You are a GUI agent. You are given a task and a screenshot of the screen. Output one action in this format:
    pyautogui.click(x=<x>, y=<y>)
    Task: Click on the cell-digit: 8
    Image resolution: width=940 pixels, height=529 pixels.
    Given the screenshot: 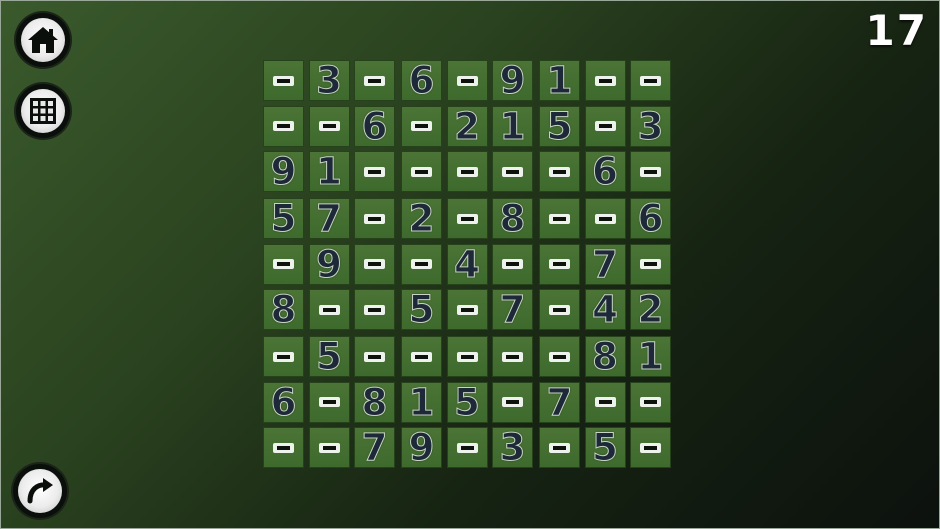 What is the action you would take?
    pyautogui.click(x=605, y=356)
    